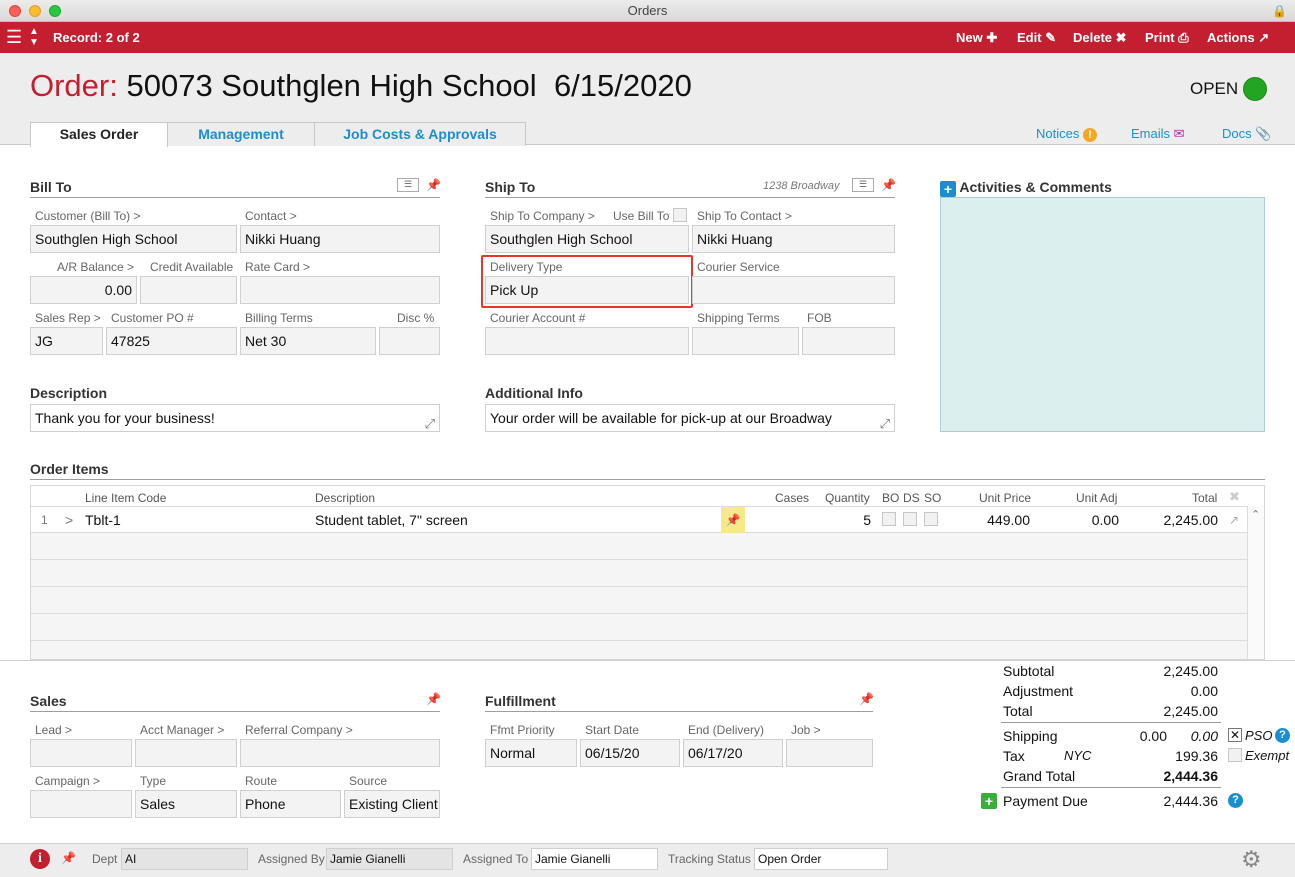 This screenshot has height=877, width=1295. Describe the element at coordinates (96, 37) in the screenshot. I see `record-indicator: Record: 2 of 2` at that location.